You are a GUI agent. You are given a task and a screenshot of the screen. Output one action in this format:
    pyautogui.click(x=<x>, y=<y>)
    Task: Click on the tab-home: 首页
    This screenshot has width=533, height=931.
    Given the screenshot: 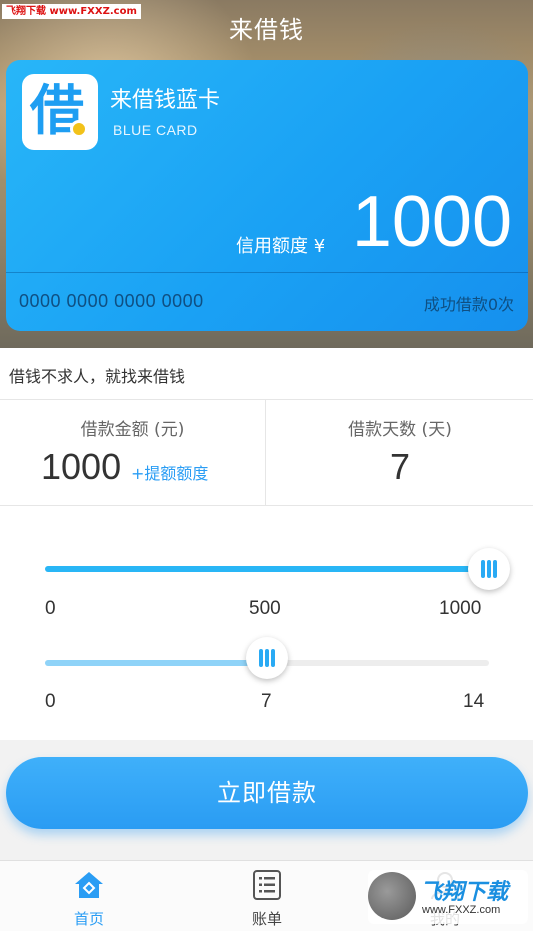 What is the action you would take?
    pyautogui.click(x=89, y=896)
    